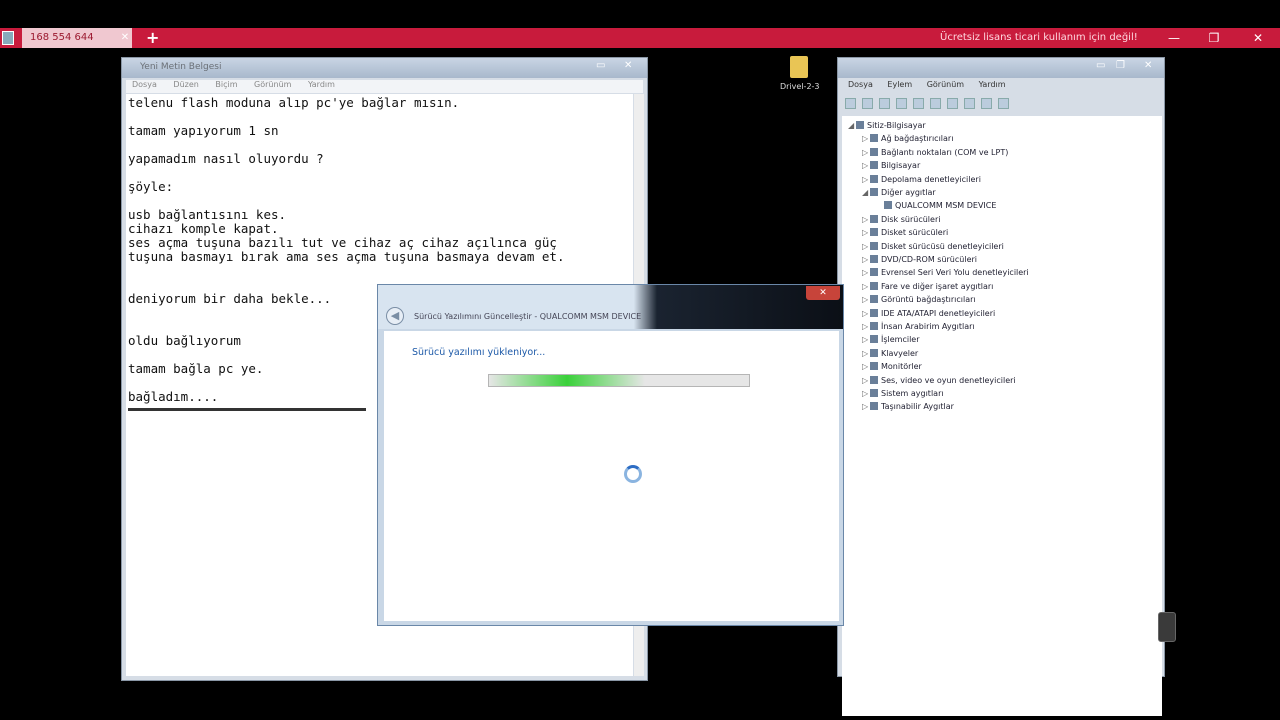 This screenshot has width=1280, height=720. Describe the element at coordinates (901, 103) in the screenshot. I see `view-icon` at that location.